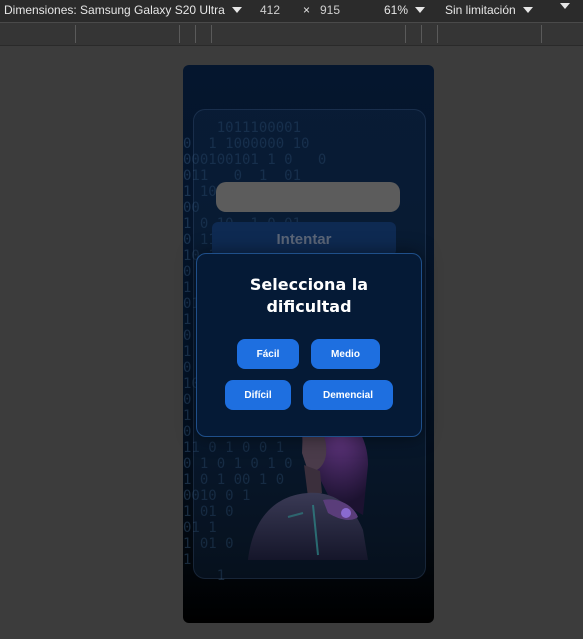 The image size is (583, 639). What do you see at coordinates (348, 395) in the screenshot?
I see `insane-button: Demencial` at bounding box center [348, 395].